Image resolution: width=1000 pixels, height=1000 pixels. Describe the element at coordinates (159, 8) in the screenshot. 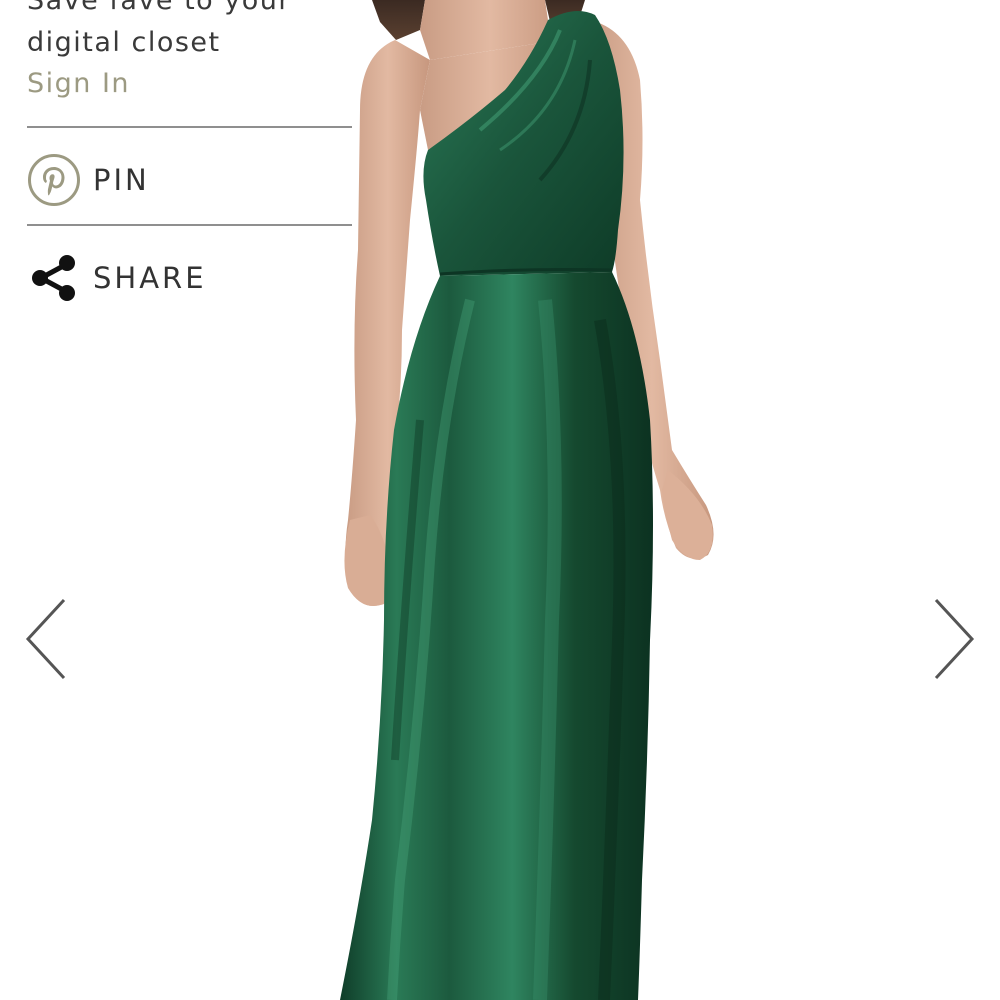

I see `save-prompt-line1: Save fave to your` at that location.